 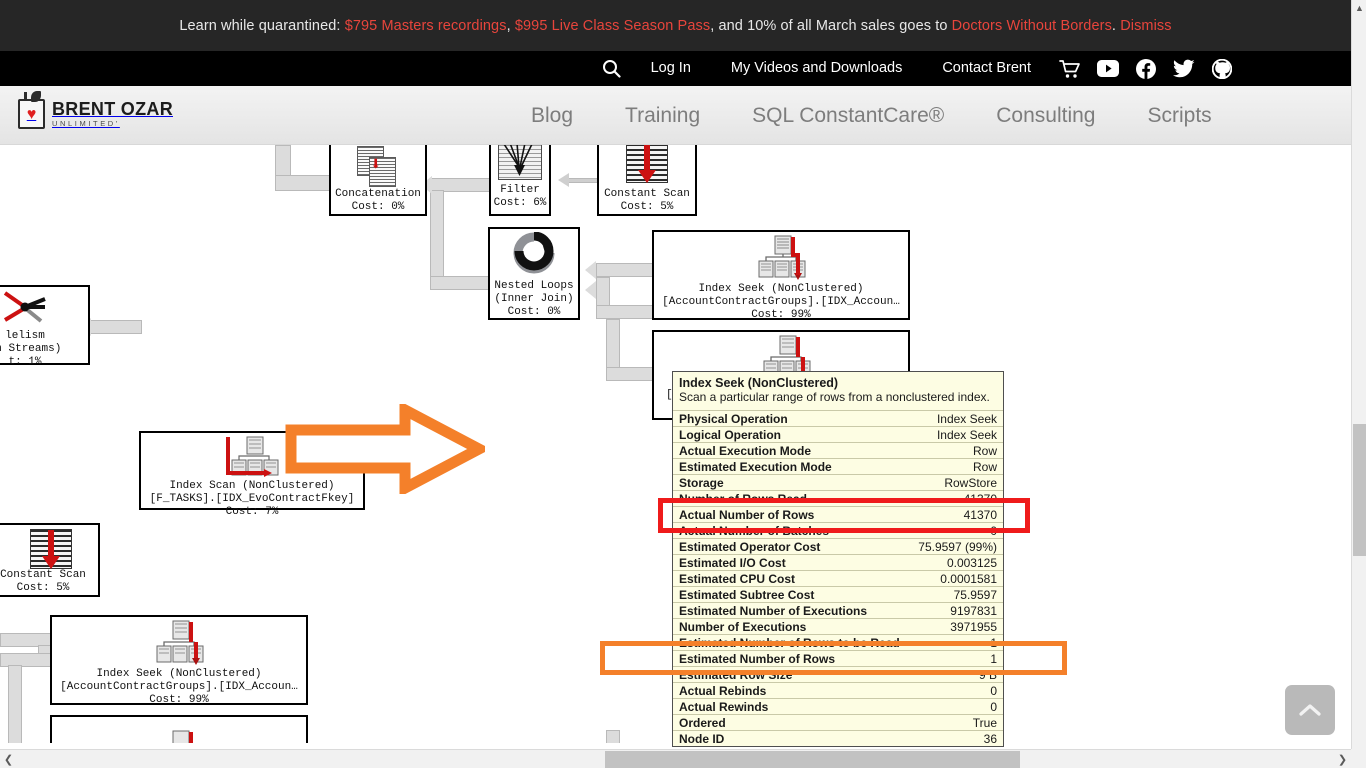 I want to click on plan-operator-concatenation: ⬇ Concatenation Cost: 0%, so click(x=378, y=180).